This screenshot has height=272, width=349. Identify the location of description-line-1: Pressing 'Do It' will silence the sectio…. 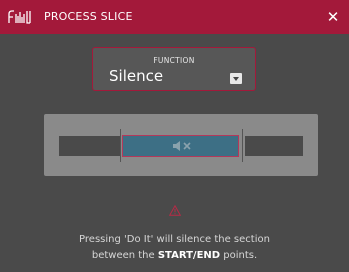
(174, 239).